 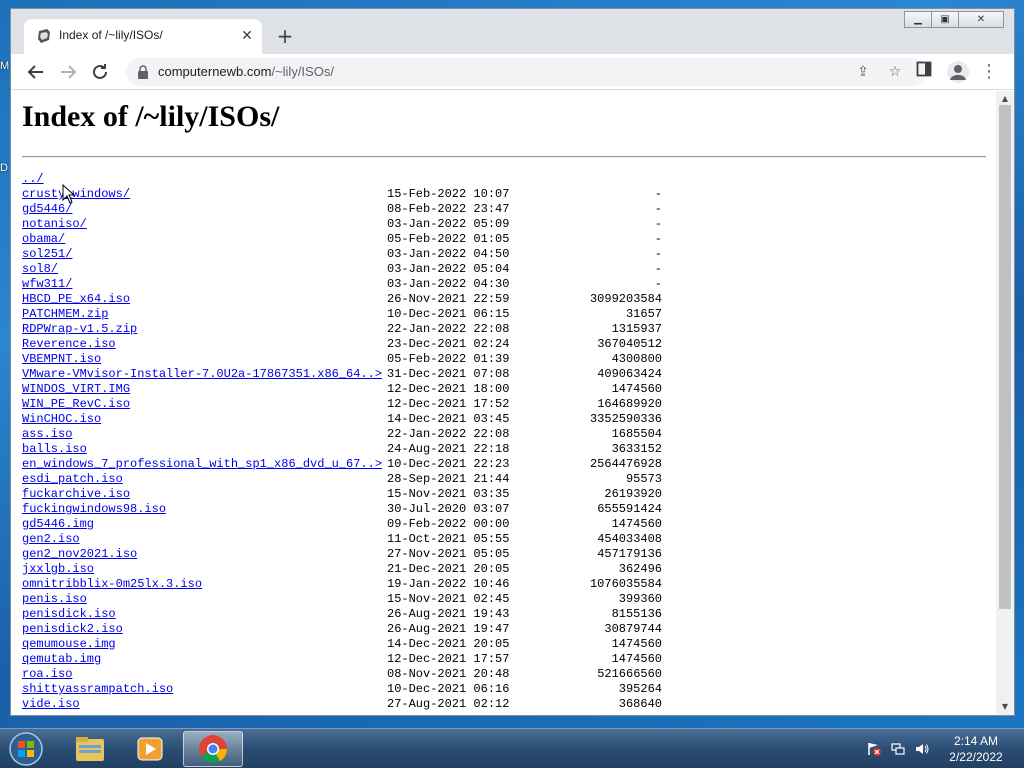 I want to click on forward-button, so click(x=68, y=72).